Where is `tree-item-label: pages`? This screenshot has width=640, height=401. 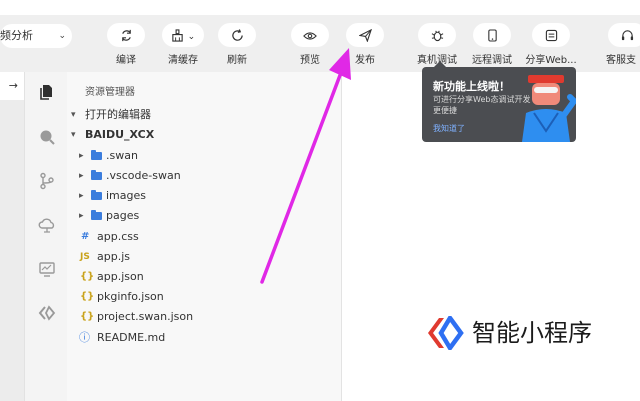 tree-item-label: pages is located at coordinates (123, 215).